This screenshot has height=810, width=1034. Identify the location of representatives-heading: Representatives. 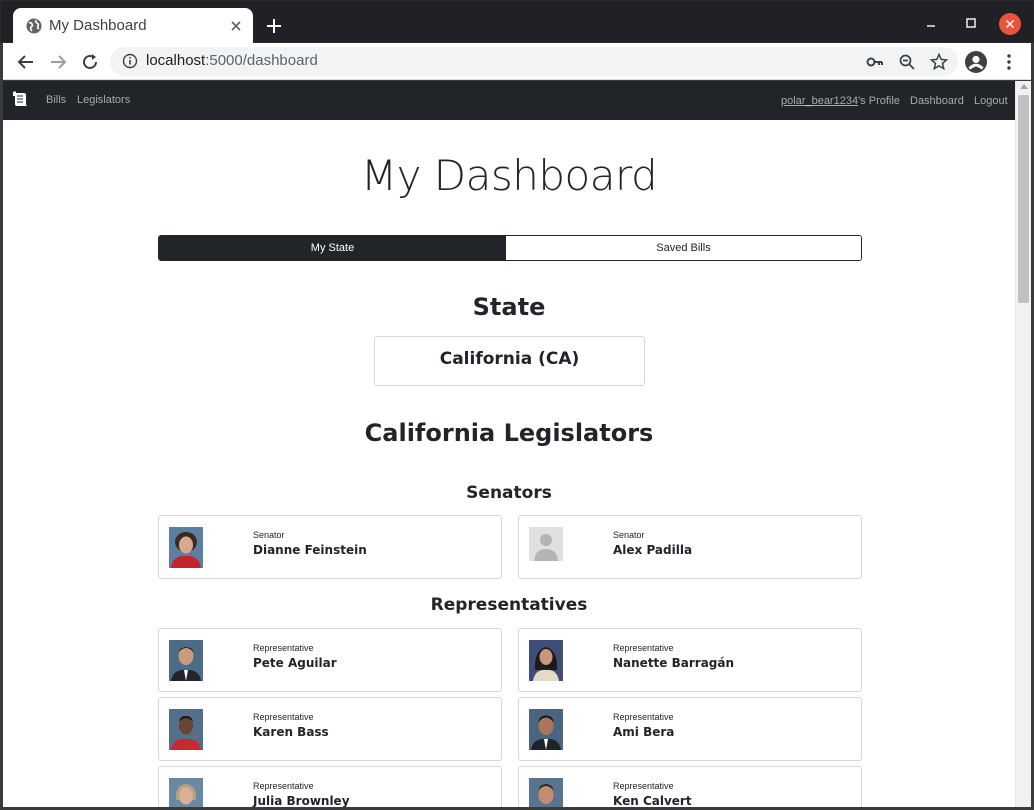
(509, 605).